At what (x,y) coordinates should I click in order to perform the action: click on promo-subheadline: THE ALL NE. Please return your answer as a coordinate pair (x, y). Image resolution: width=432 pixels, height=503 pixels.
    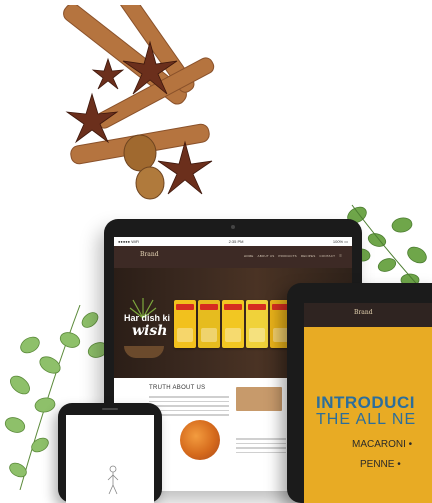
    Looking at the image, I should click on (366, 419).